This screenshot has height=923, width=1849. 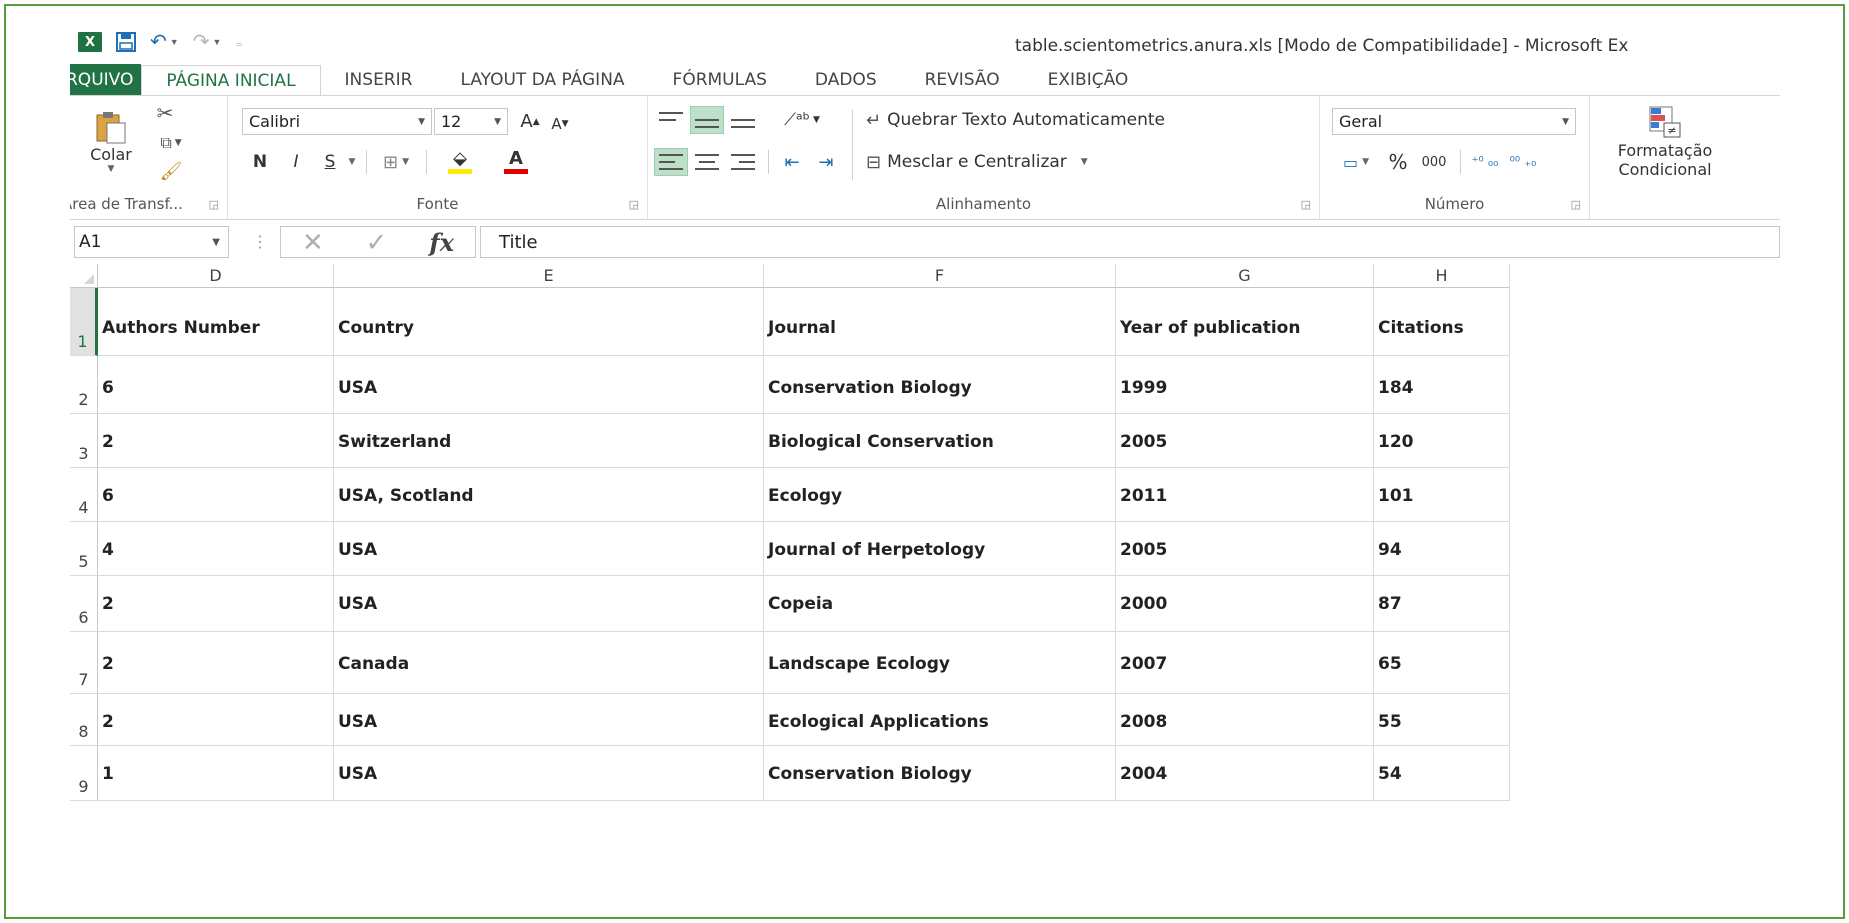 What do you see at coordinates (940, 495) in the screenshot?
I see `cell-f4: Ecology` at bounding box center [940, 495].